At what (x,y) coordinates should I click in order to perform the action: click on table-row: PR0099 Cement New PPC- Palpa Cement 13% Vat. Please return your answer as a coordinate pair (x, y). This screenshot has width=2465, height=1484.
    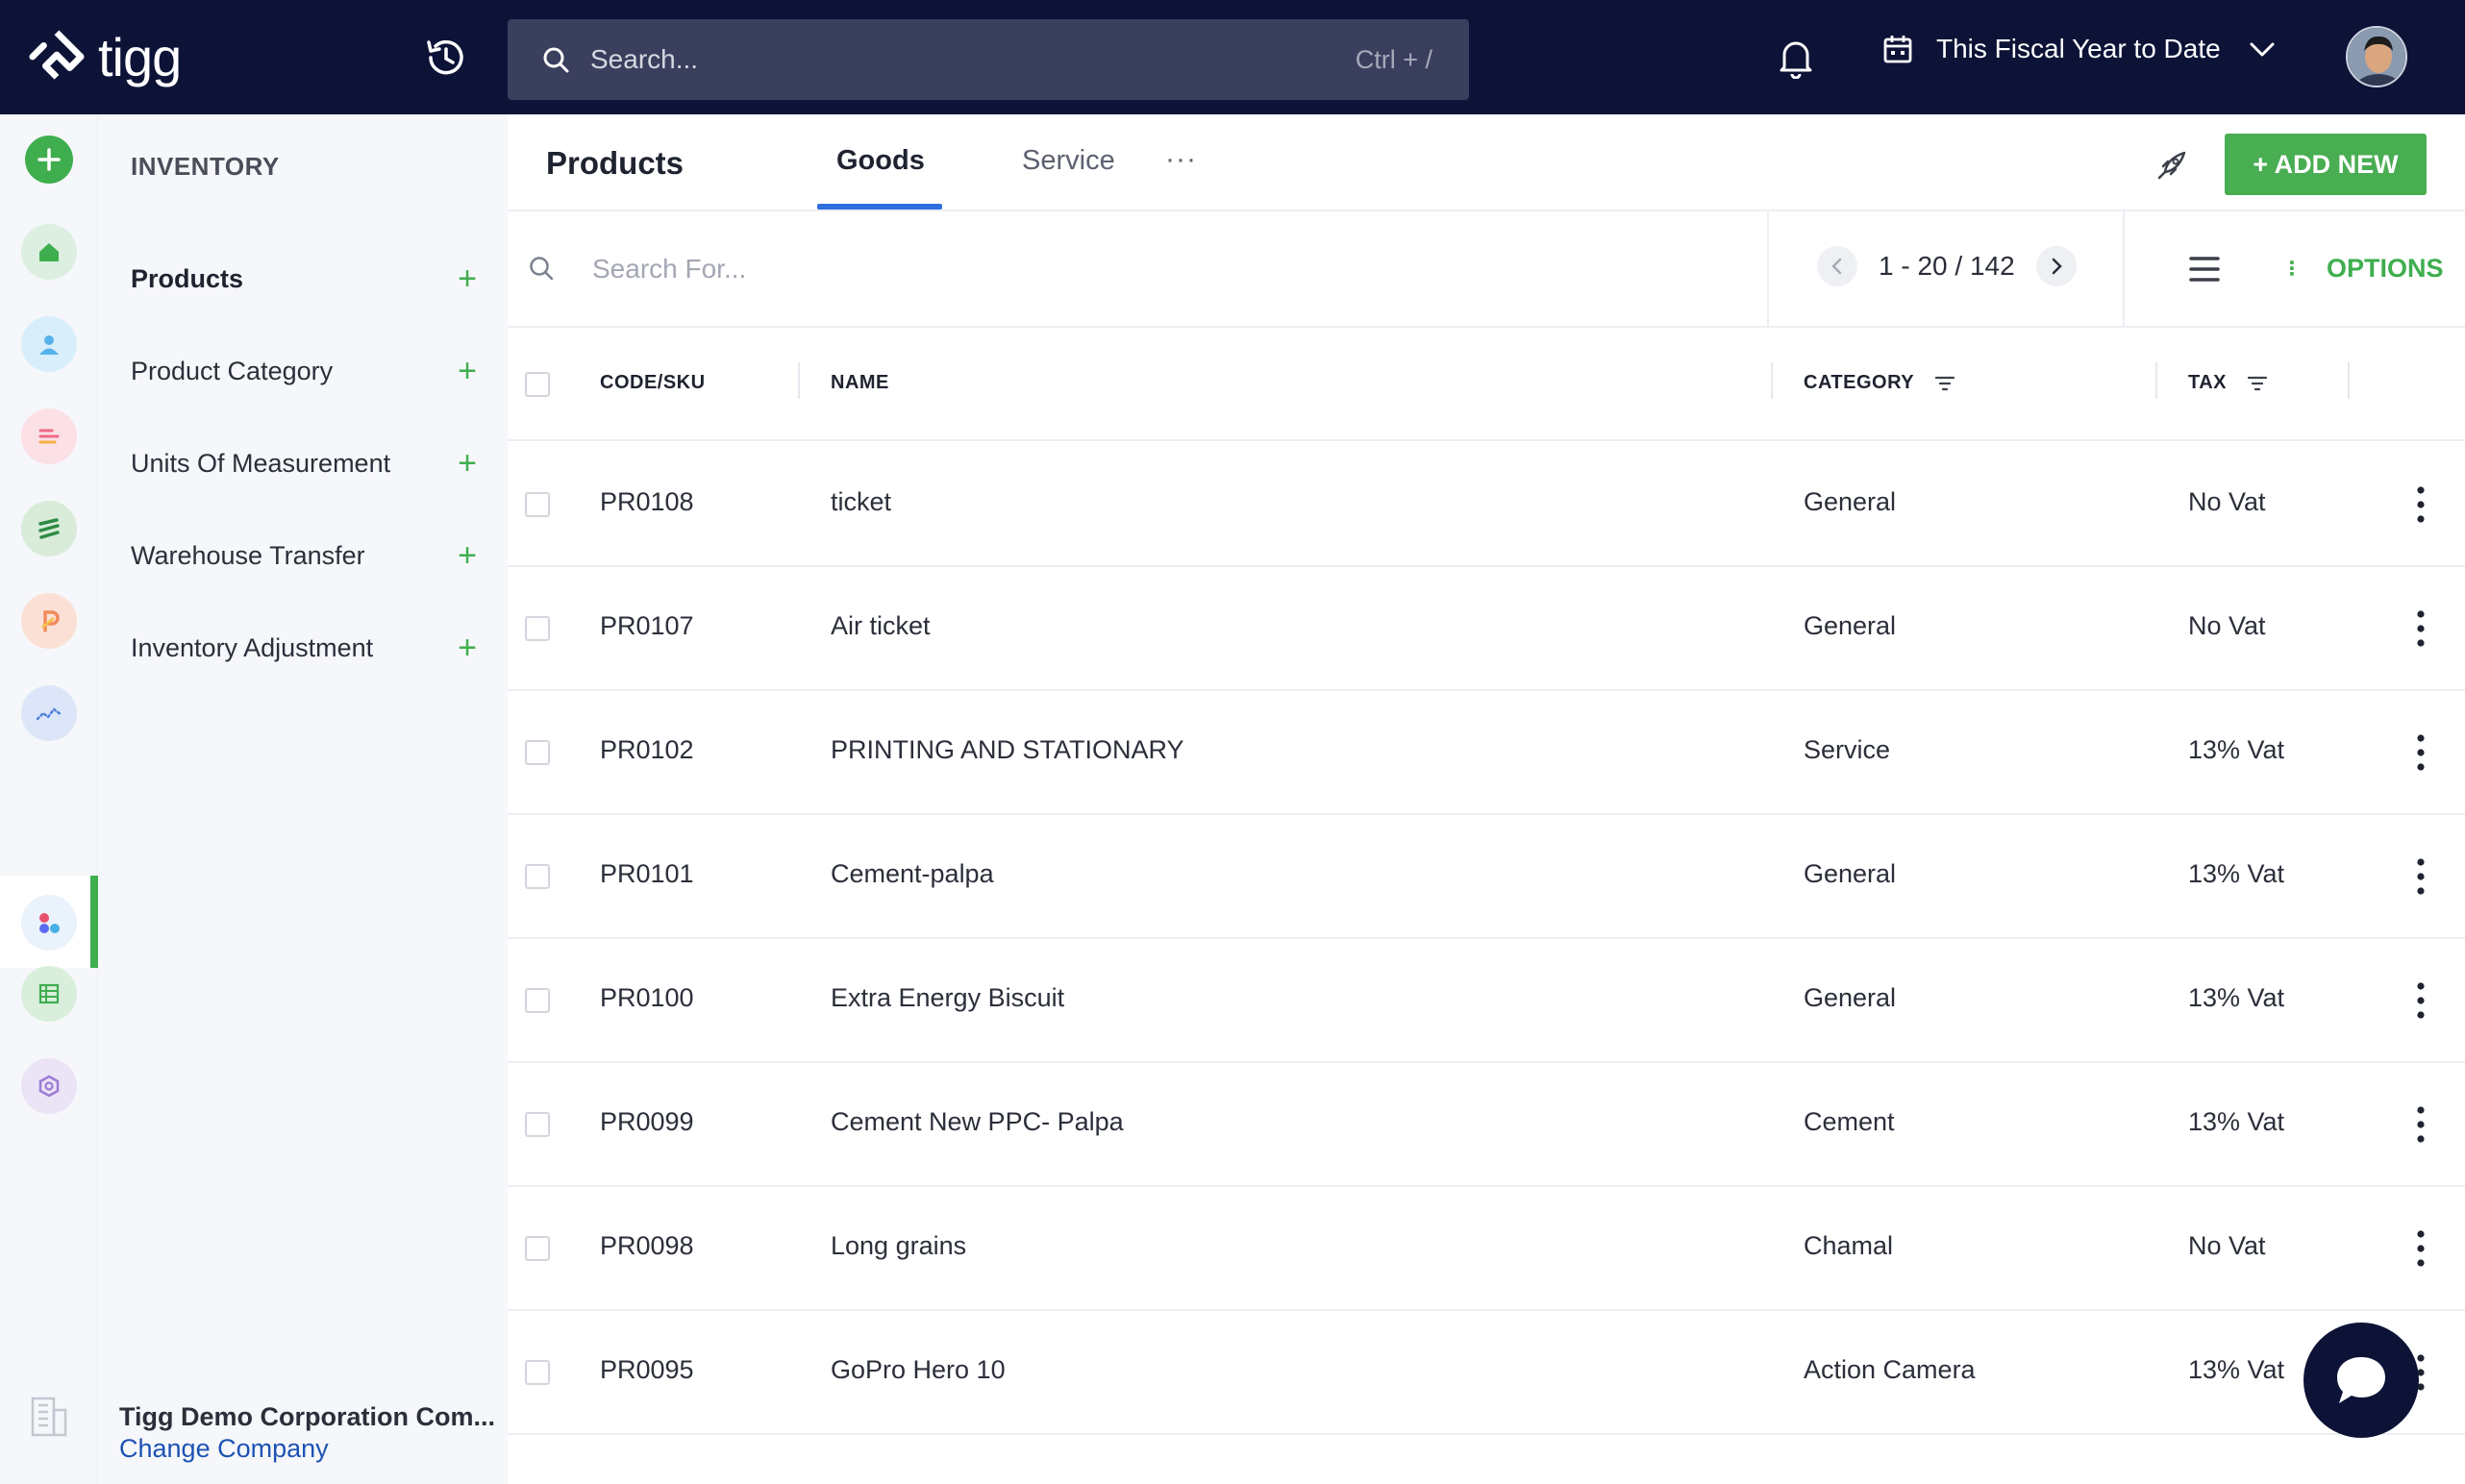
    Looking at the image, I should click on (1486, 1125).